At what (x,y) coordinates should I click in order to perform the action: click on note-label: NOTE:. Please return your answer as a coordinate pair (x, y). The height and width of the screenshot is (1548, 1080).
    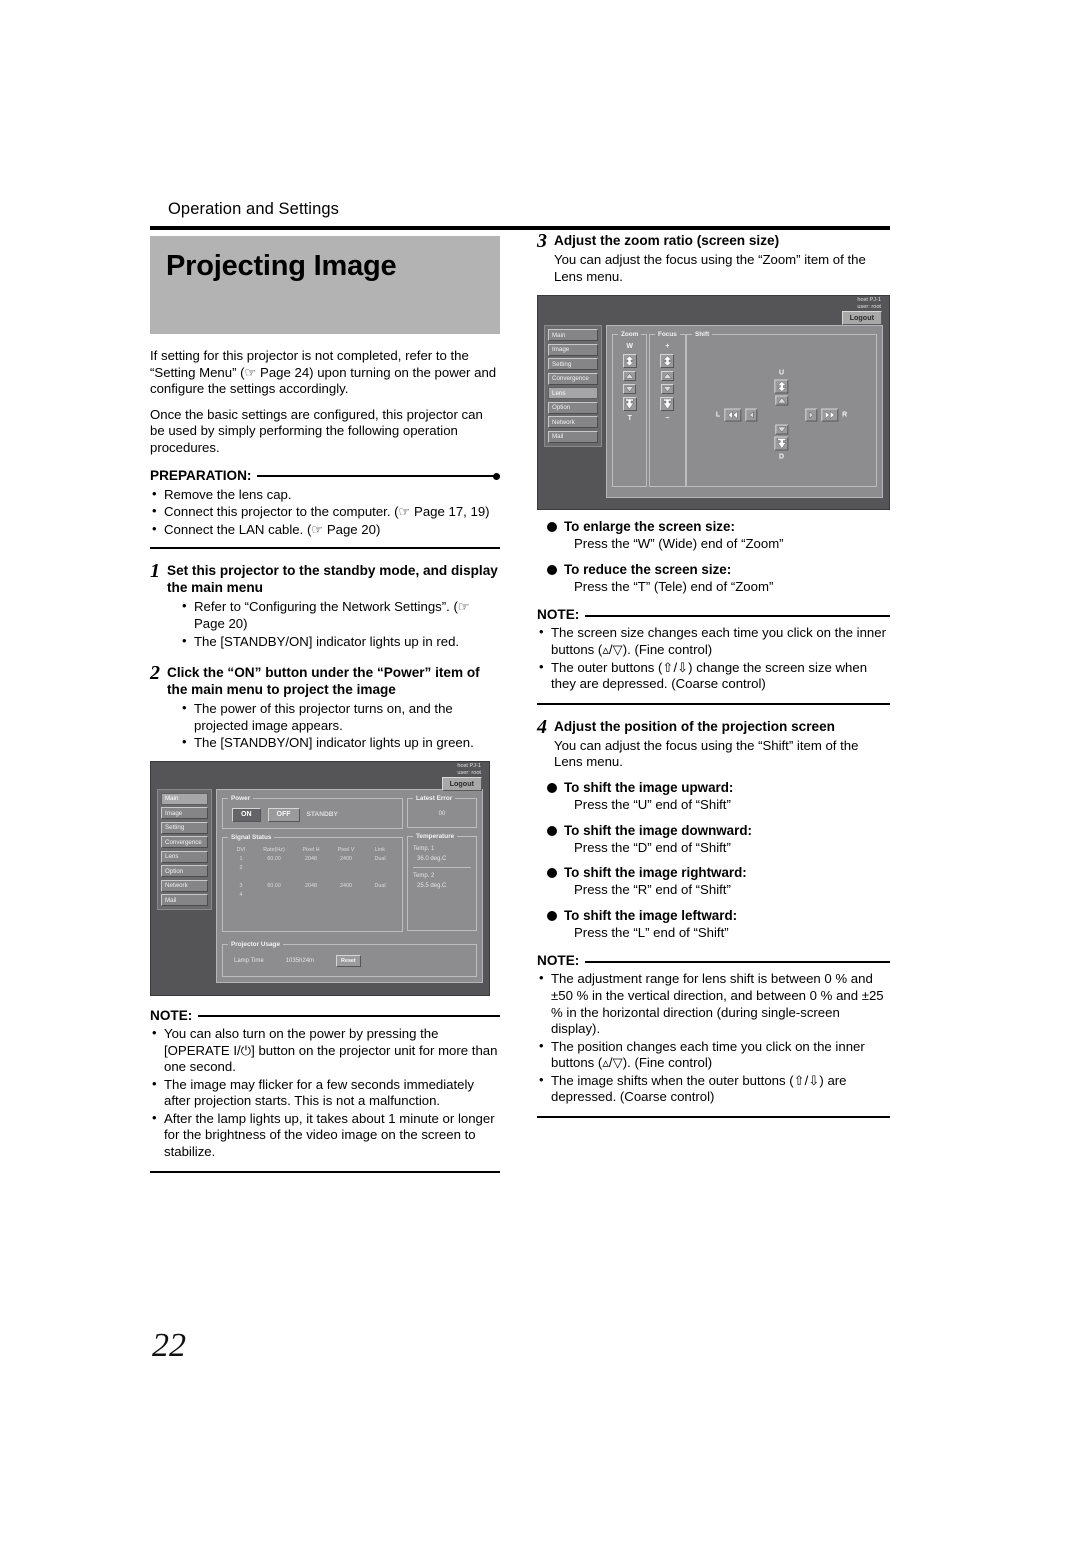
    Looking at the image, I should click on (171, 1015).